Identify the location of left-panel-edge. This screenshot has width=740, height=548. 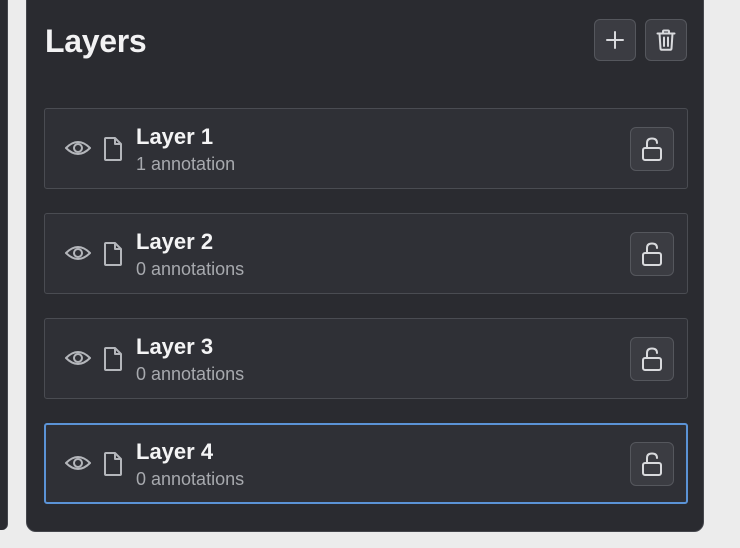
(4, 265).